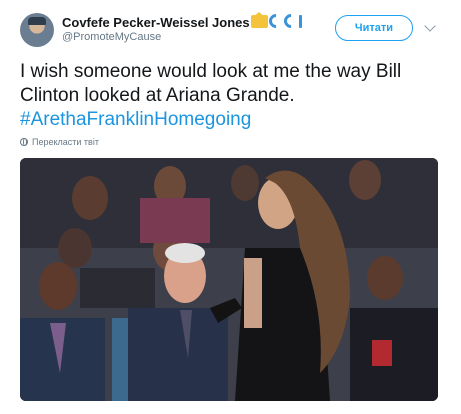  Describe the element at coordinates (253, 293) in the screenshot. I see `woman-arm` at that location.